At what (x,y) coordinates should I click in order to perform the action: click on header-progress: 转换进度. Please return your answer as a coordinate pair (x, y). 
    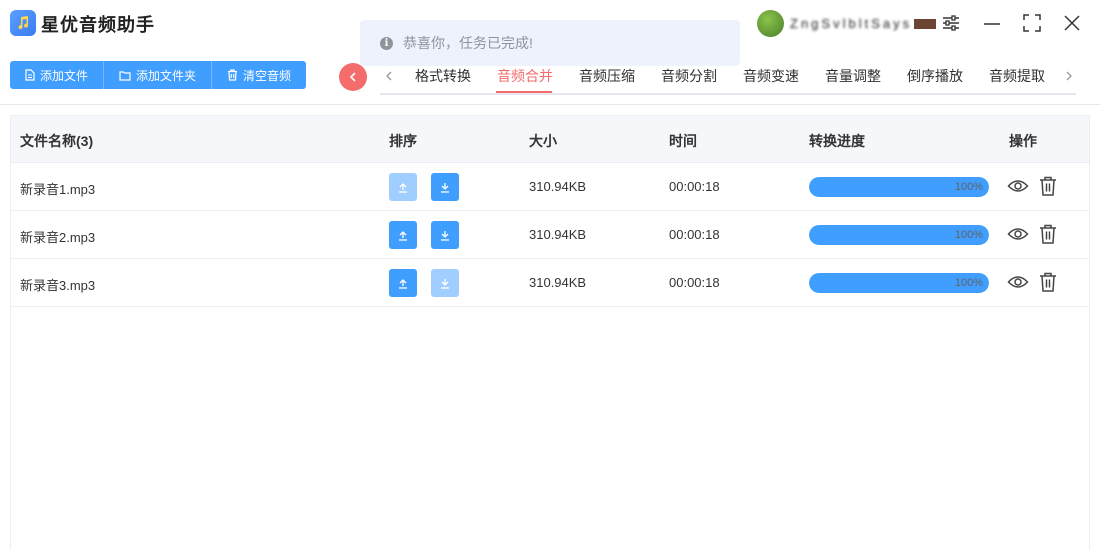
    Looking at the image, I should click on (837, 141).